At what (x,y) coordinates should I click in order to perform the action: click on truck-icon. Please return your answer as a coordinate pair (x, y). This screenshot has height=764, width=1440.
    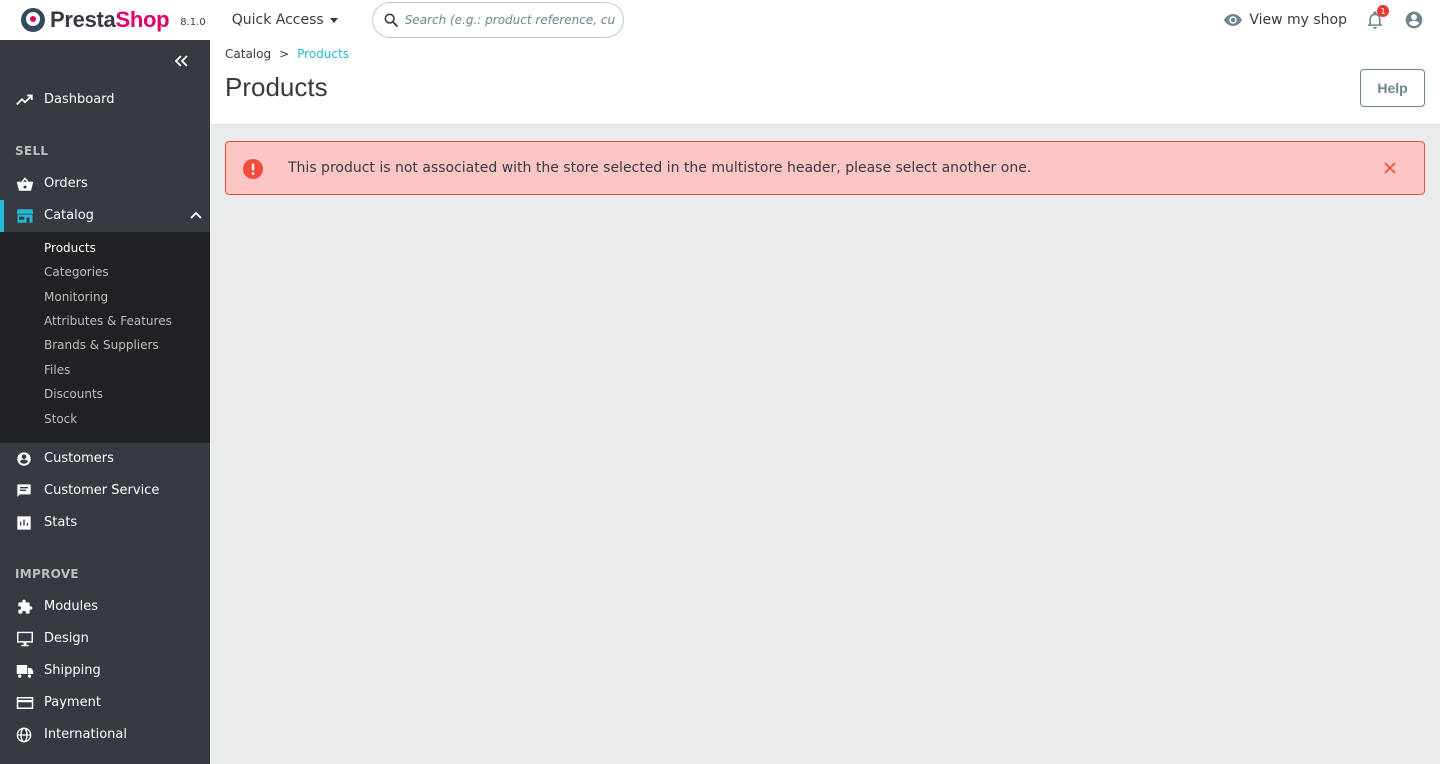
    Looking at the image, I should click on (25, 671).